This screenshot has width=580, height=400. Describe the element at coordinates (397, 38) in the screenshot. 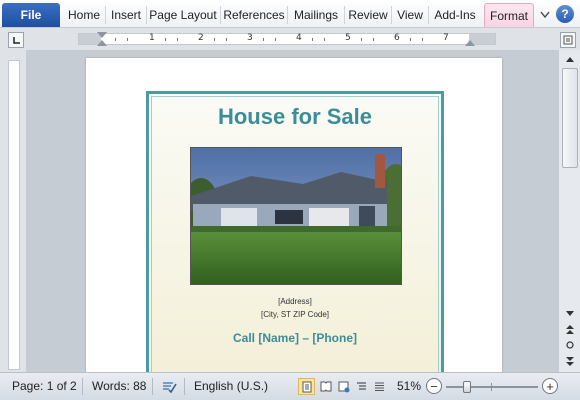

I see `ruler-number: 6` at that location.